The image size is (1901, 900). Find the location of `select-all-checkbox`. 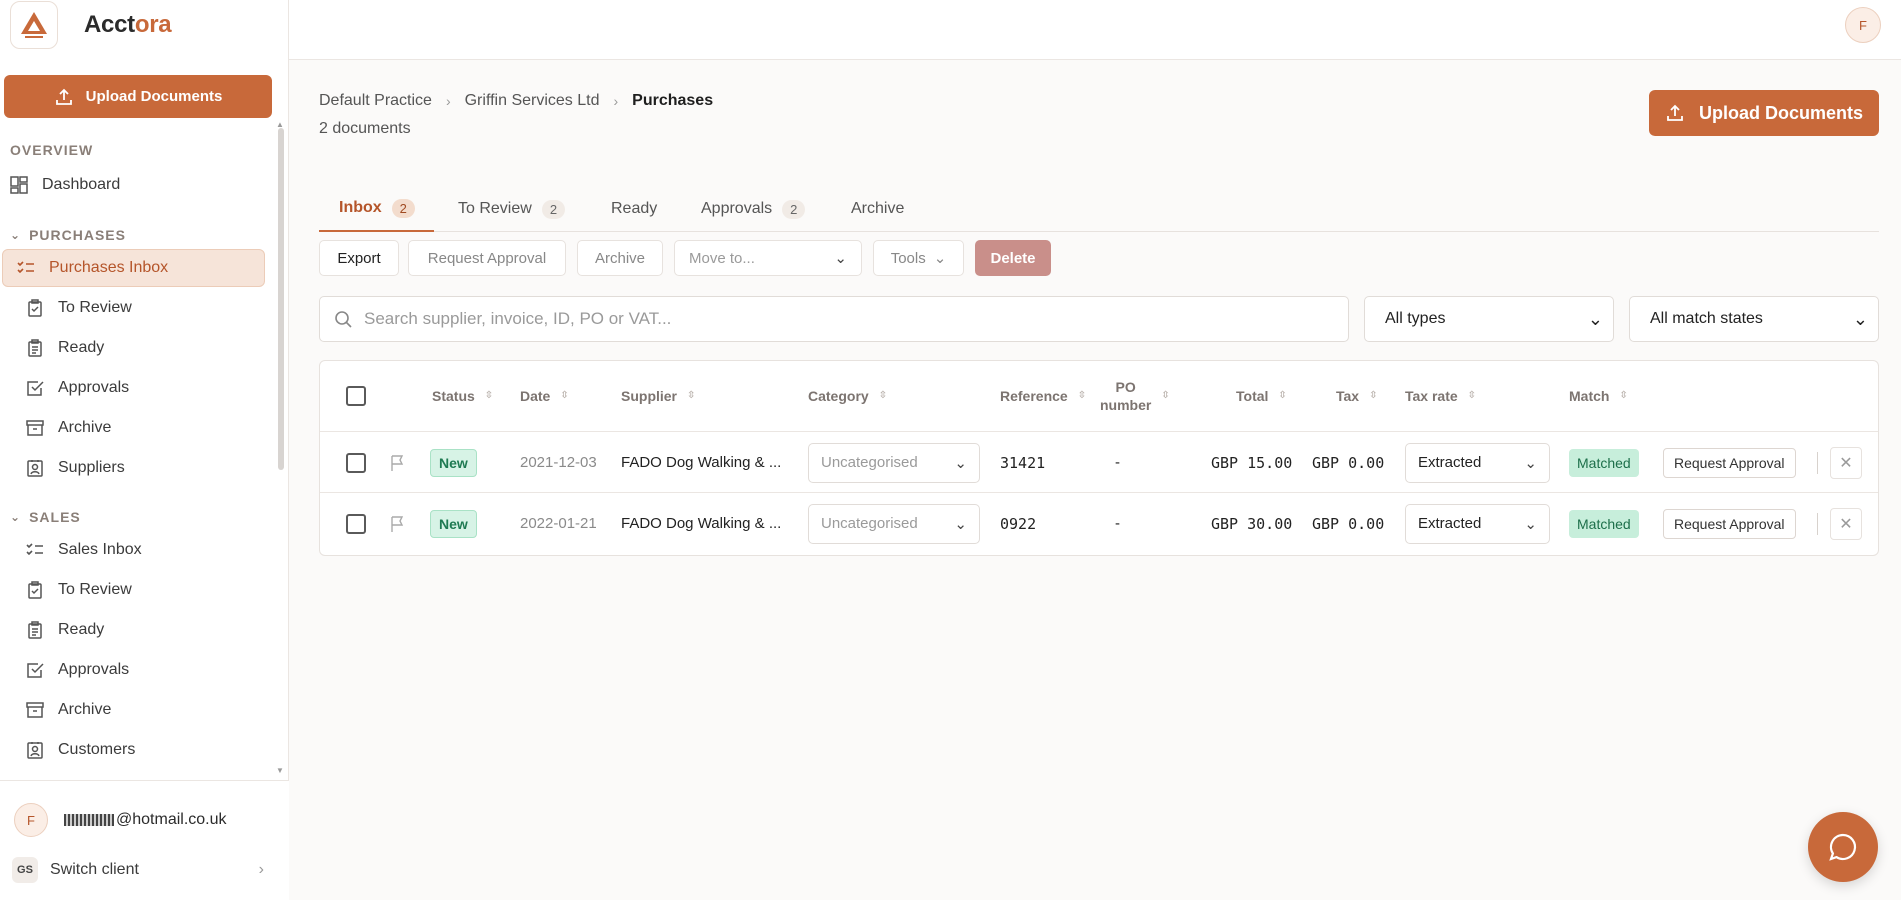

select-all-checkbox is located at coordinates (356, 396).